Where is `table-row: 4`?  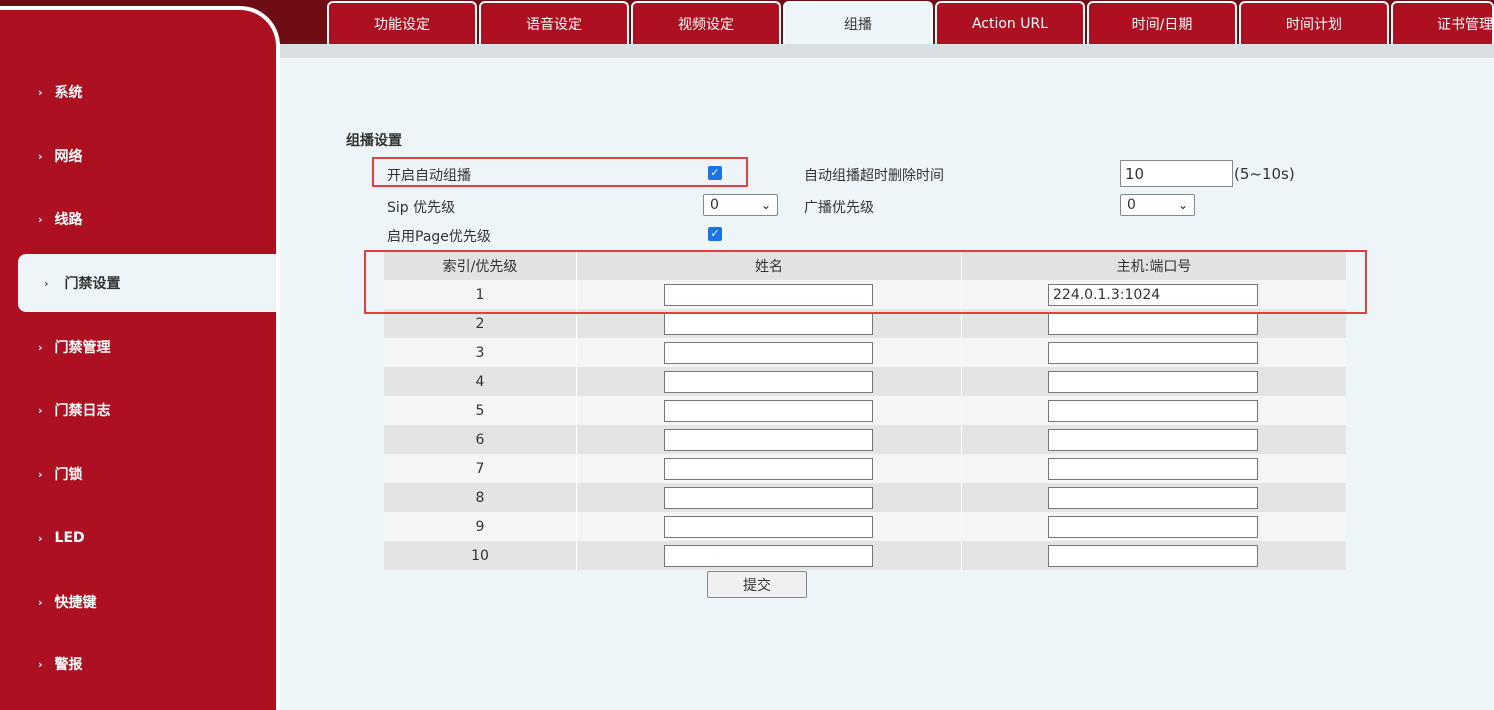 table-row: 4 is located at coordinates (865, 381).